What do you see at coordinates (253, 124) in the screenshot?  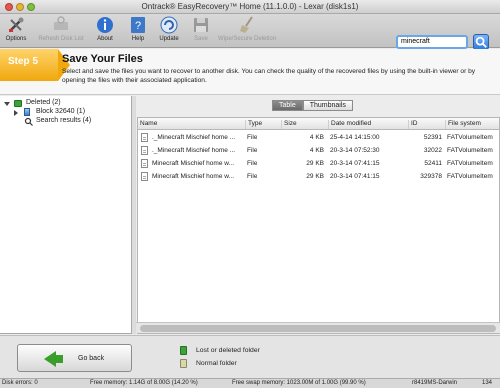 I see `column-type: Type` at bounding box center [253, 124].